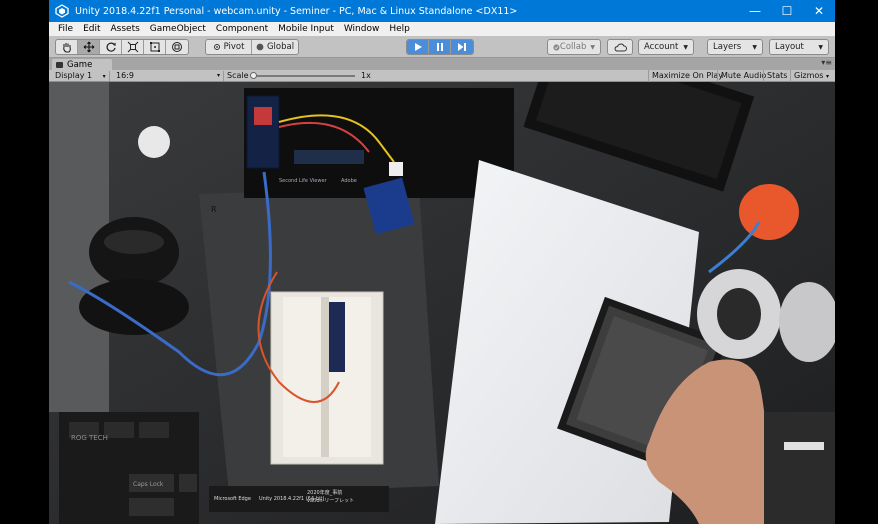 Image resolution: width=878 pixels, height=524 pixels. What do you see at coordinates (253, 75) in the screenshot?
I see `scale-slider-thumb` at bounding box center [253, 75].